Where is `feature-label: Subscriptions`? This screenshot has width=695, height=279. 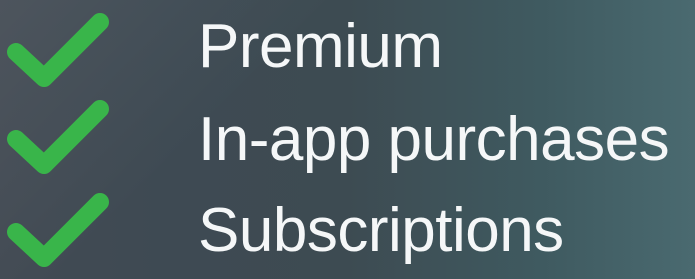
feature-label: Subscriptions is located at coordinates (381, 230).